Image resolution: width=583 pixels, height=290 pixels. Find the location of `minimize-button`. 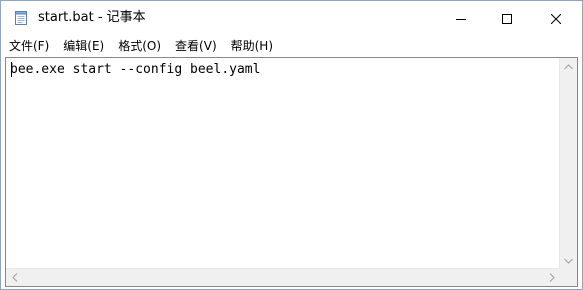

minimize-button is located at coordinates (461, 18).